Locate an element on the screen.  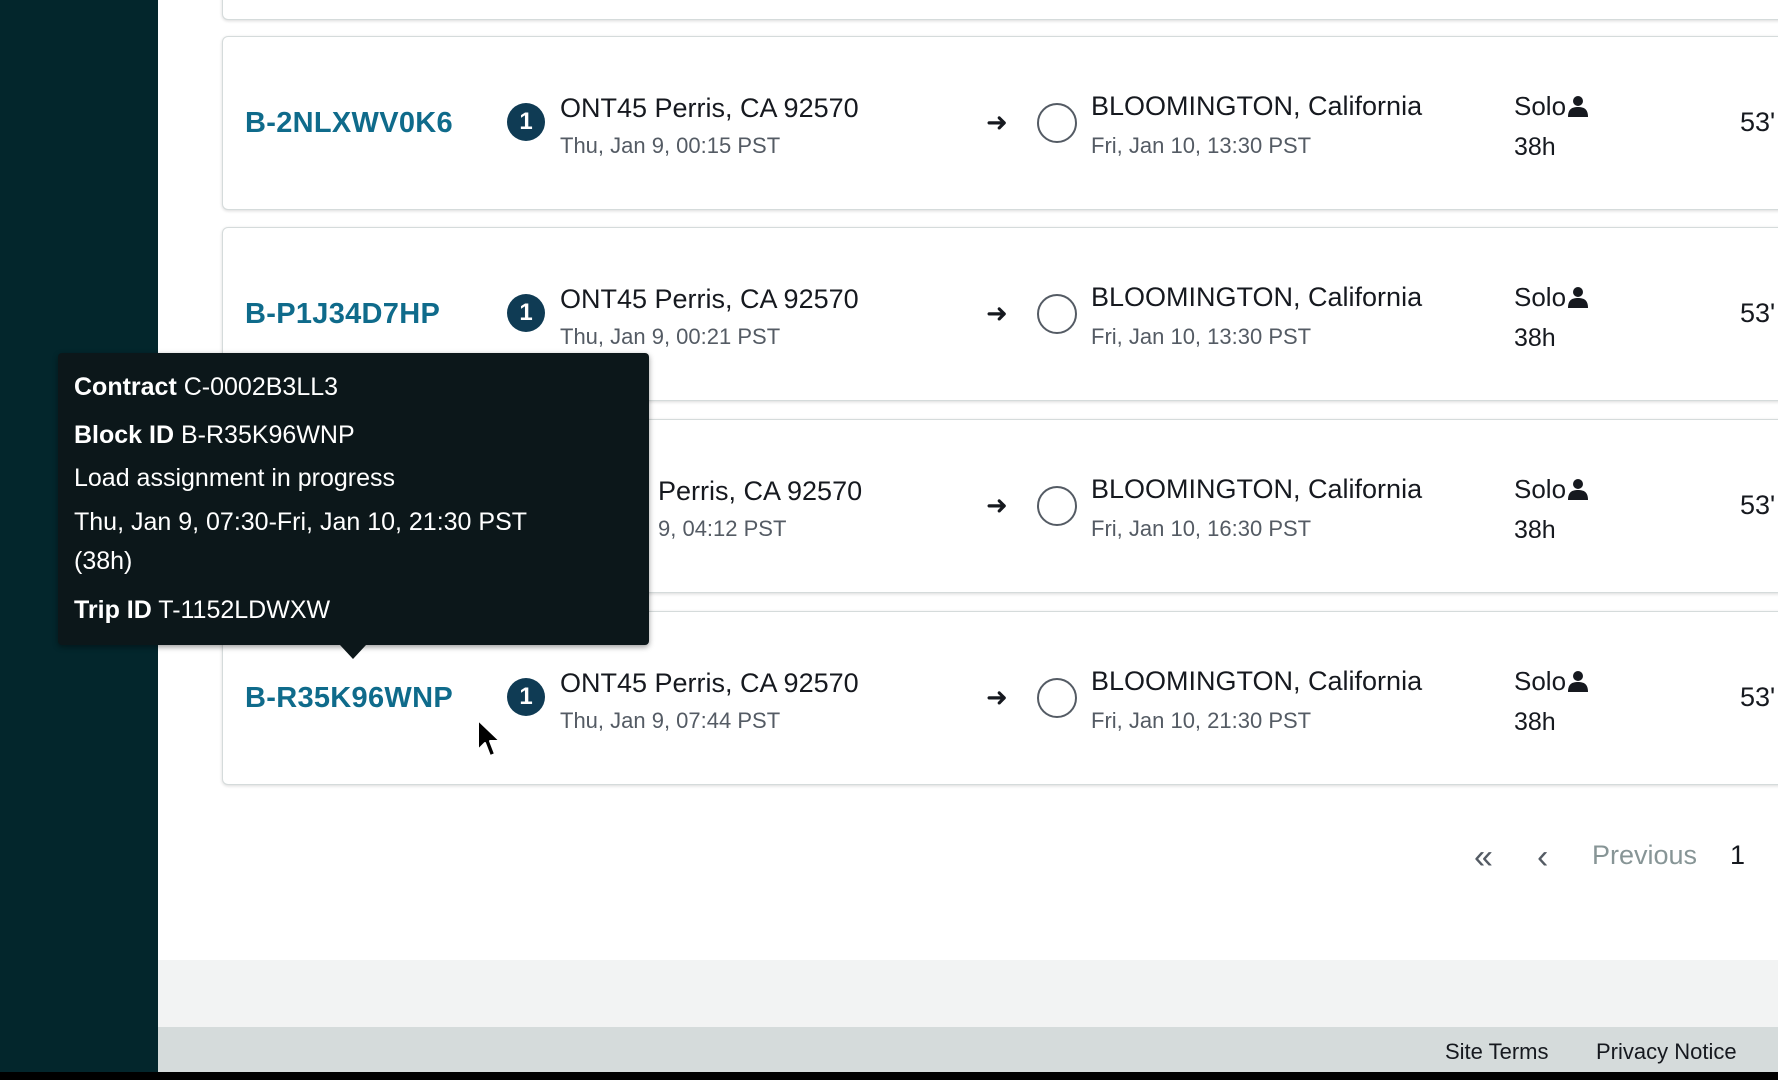
tooltip-contract: Contract C-0002B3LL3 is located at coordinates (206, 387).